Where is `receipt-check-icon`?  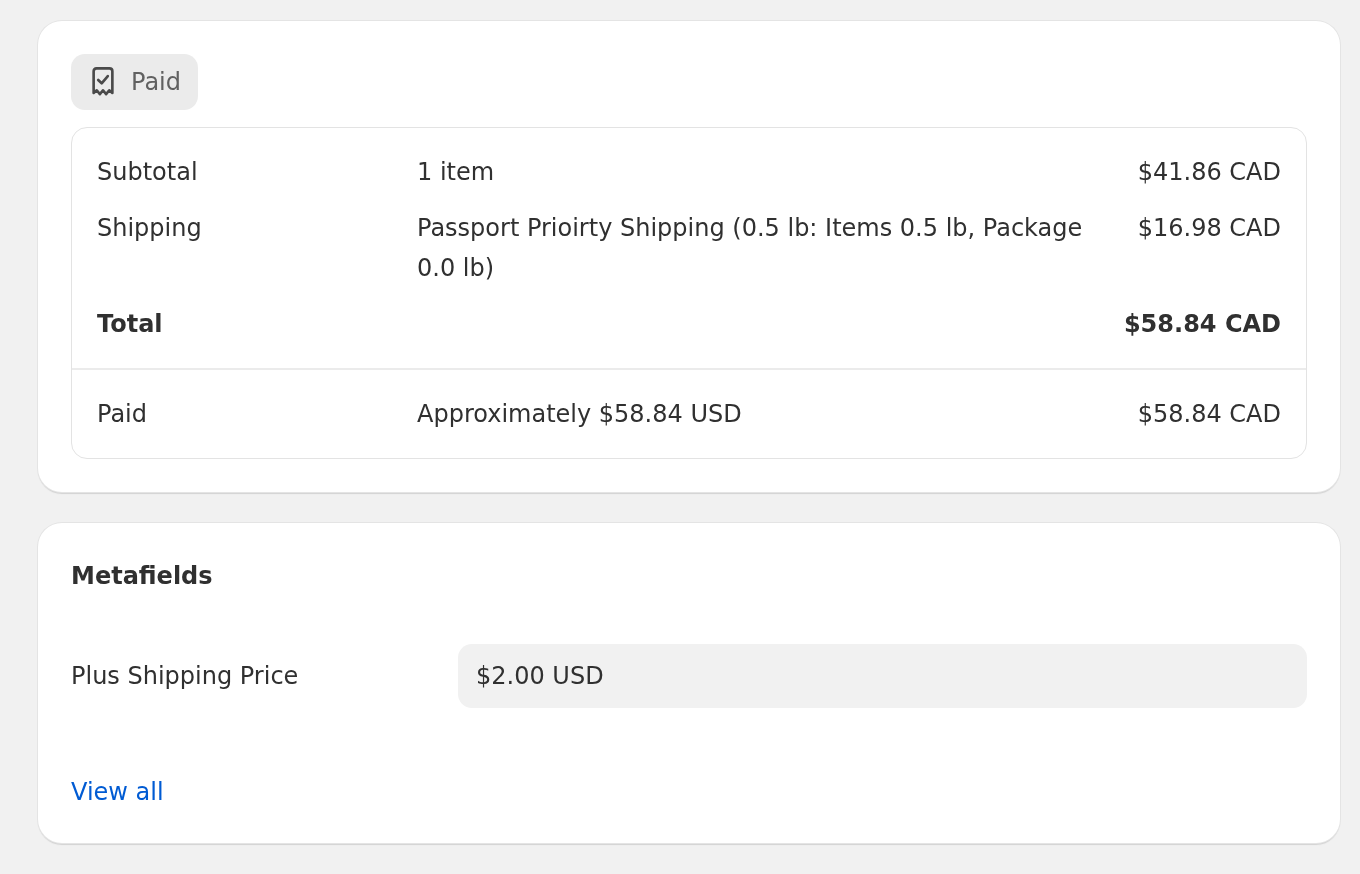
receipt-check-icon is located at coordinates (103, 82).